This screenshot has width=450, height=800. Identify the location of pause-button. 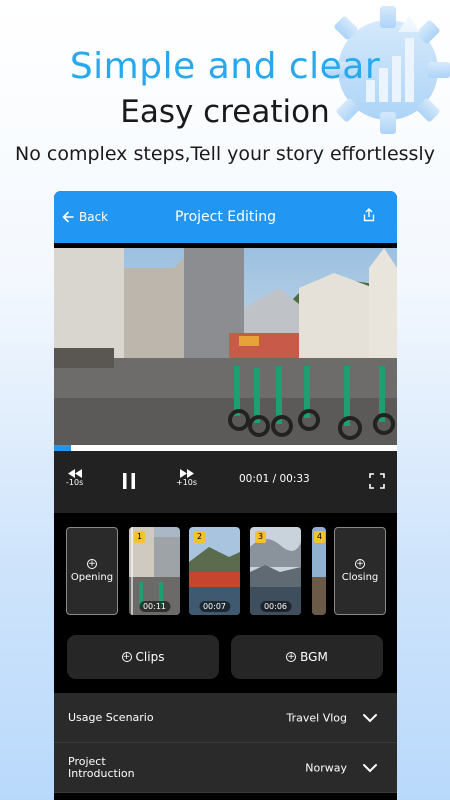
(129, 481).